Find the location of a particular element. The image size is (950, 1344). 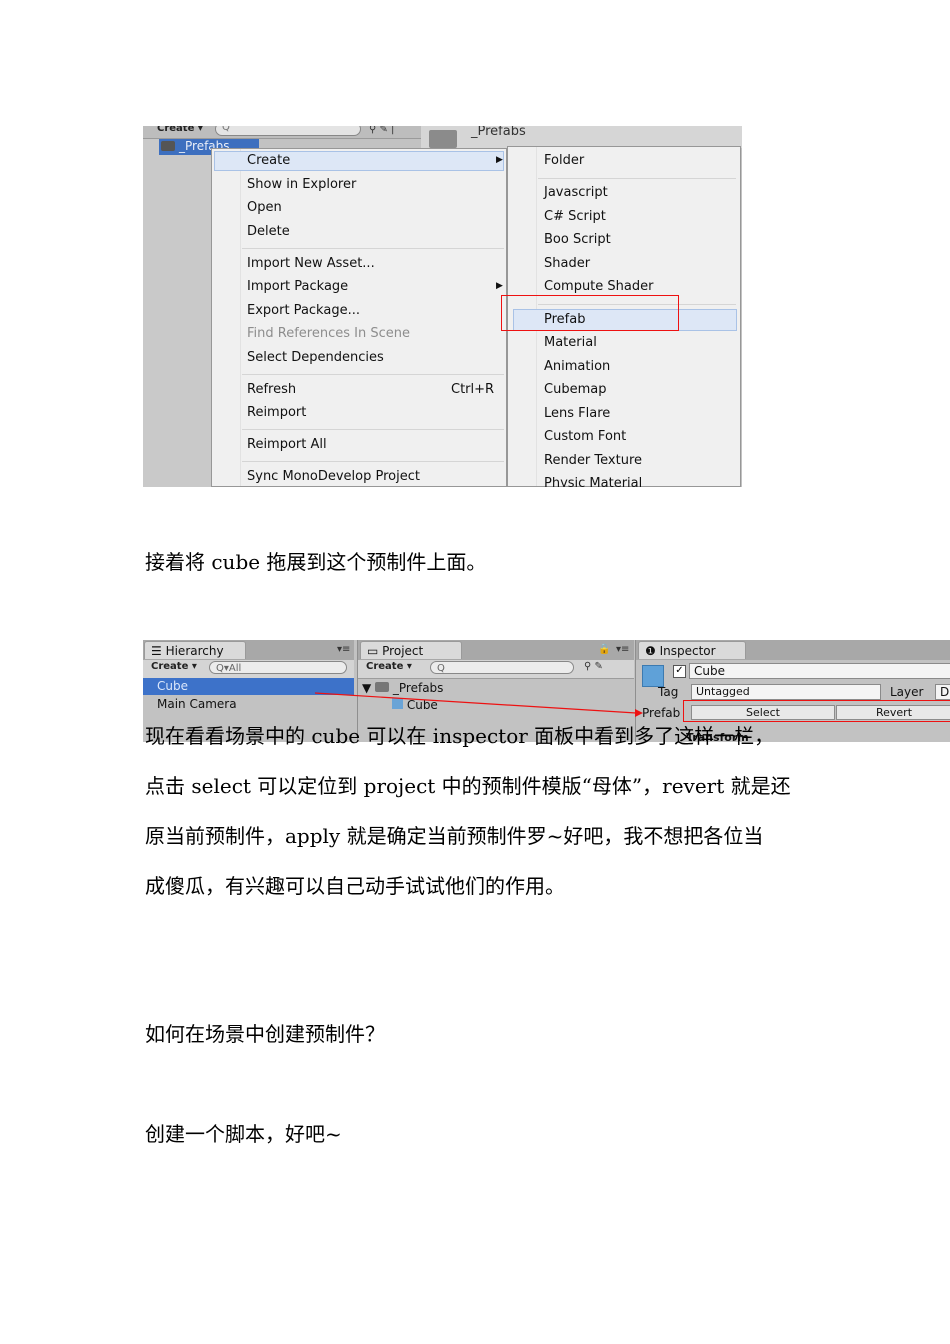

search-icon: Q is located at coordinates (226, 129).